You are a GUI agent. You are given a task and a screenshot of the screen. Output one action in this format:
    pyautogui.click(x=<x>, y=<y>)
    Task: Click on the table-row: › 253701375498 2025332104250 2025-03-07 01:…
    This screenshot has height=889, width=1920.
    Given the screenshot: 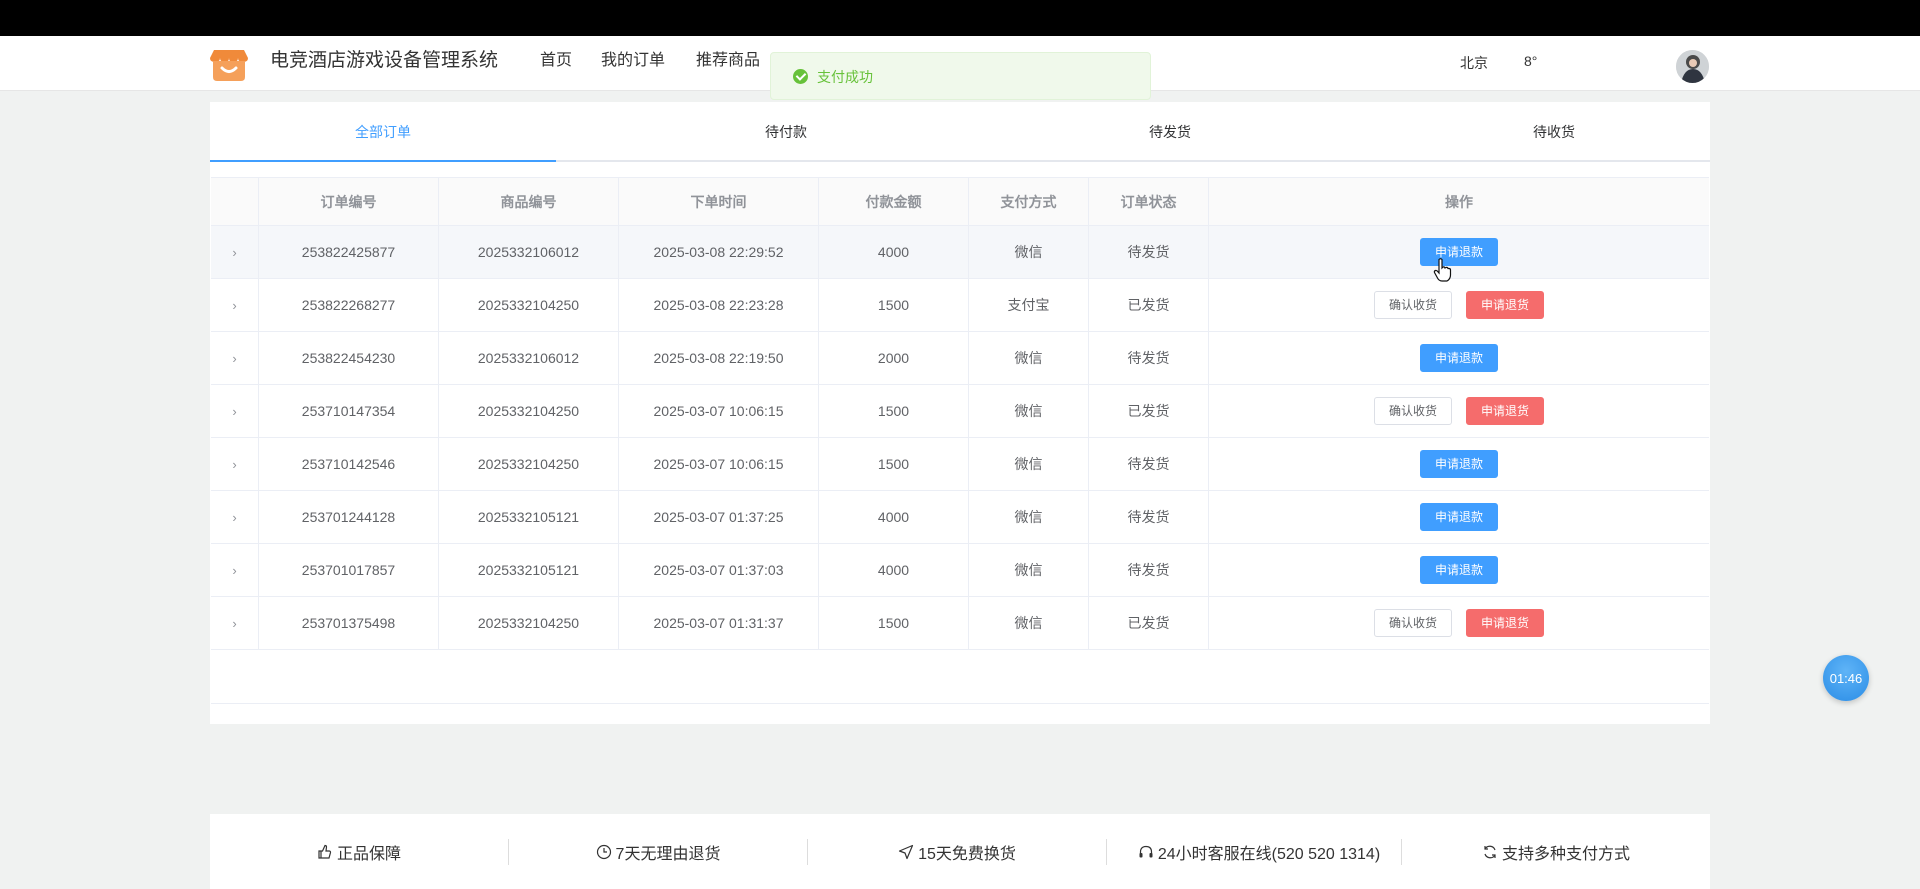 What is the action you would take?
    pyautogui.click(x=960, y=623)
    